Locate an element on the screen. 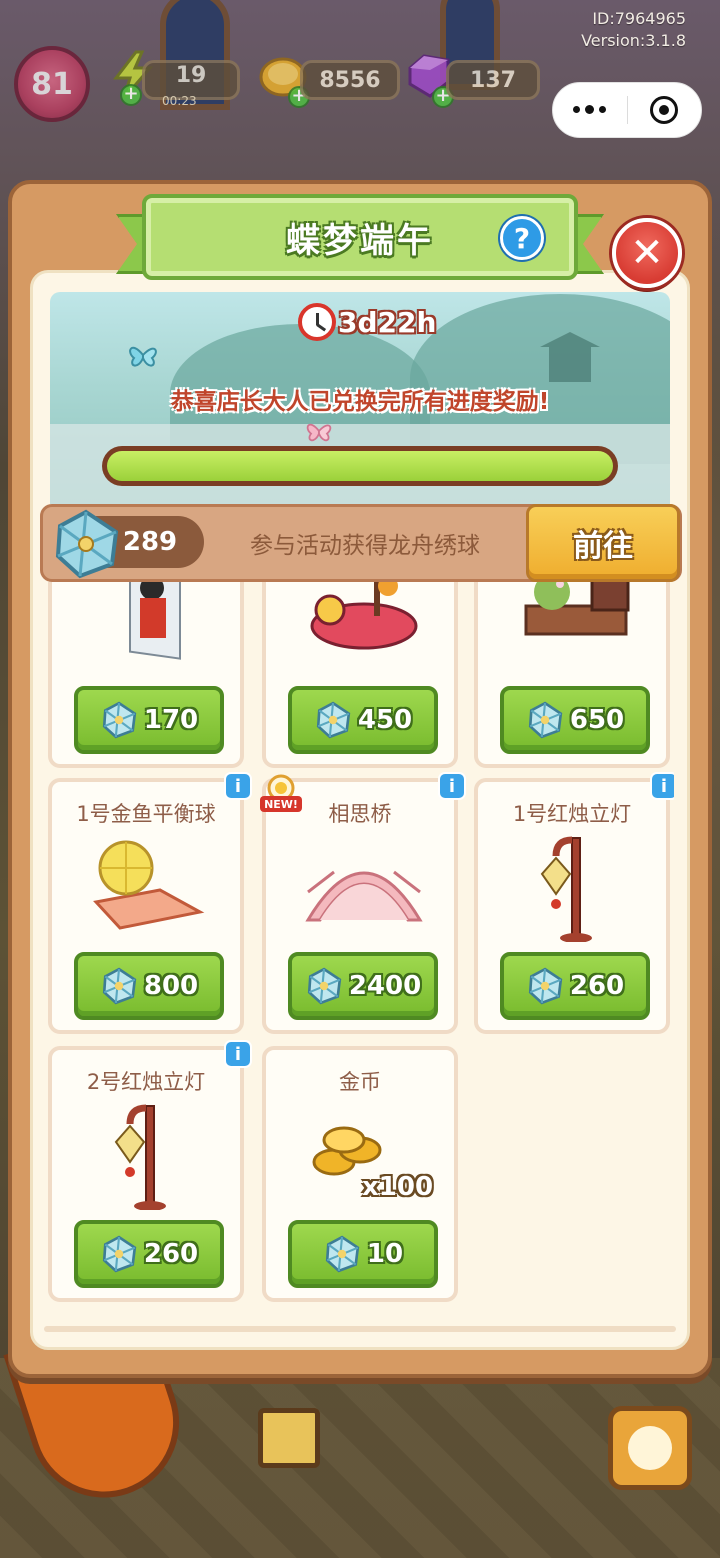 This screenshot has height=1558, width=720. progress-bar is located at coordinates (360, 466).